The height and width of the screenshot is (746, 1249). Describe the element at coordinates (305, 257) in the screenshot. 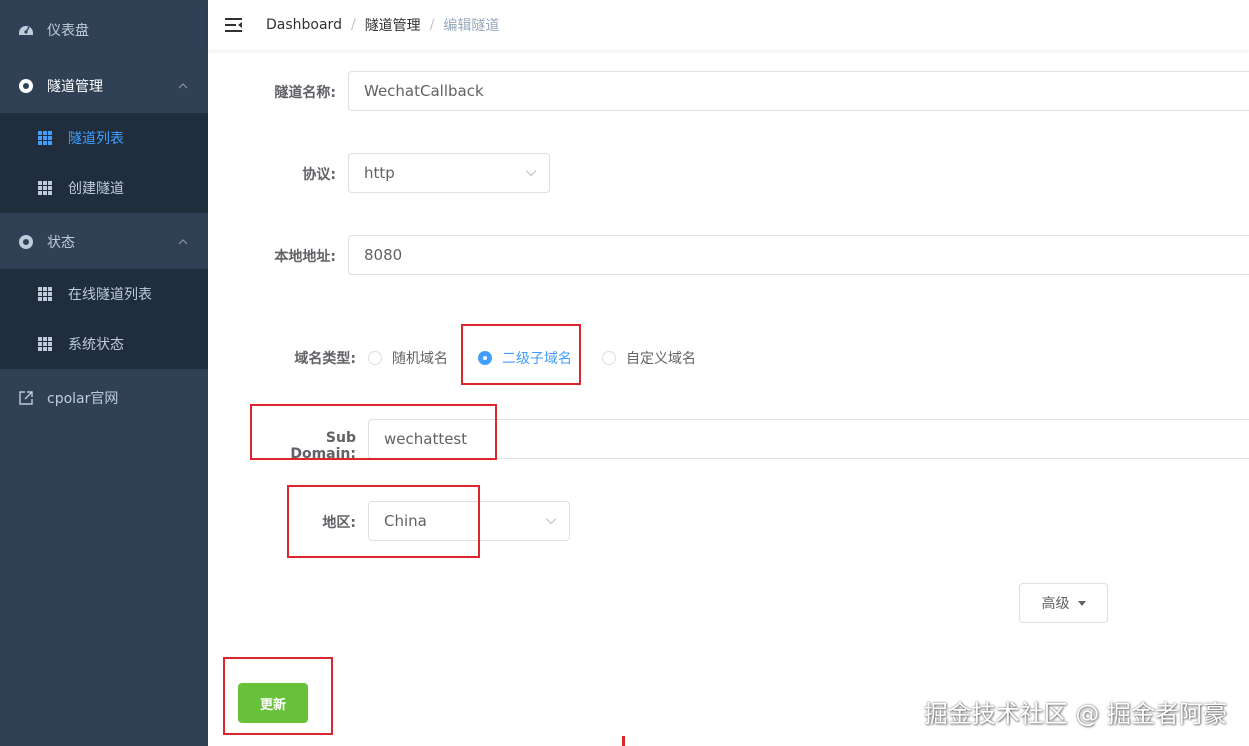

I see `local-address-label: 本地地址:` at that location.